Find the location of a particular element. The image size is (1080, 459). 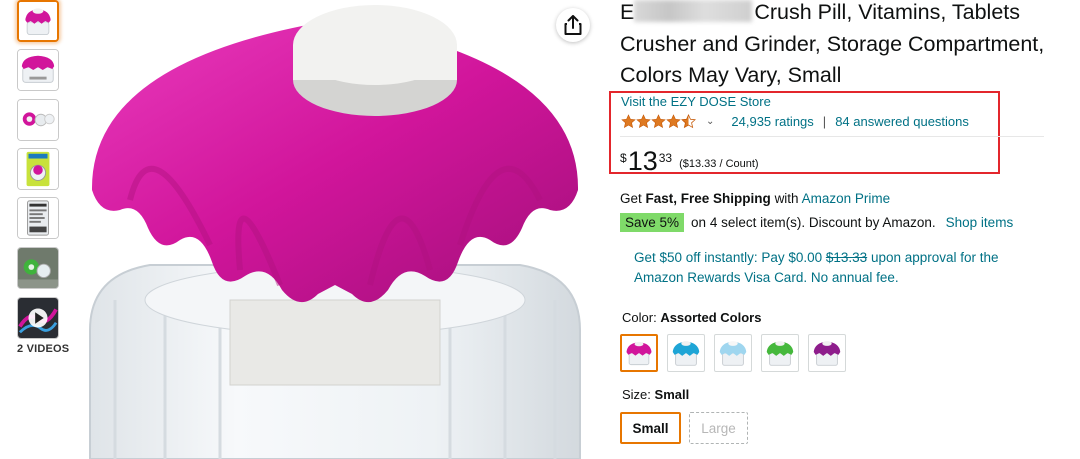

size-label: Size: Small is located at coordinates (655, 394).